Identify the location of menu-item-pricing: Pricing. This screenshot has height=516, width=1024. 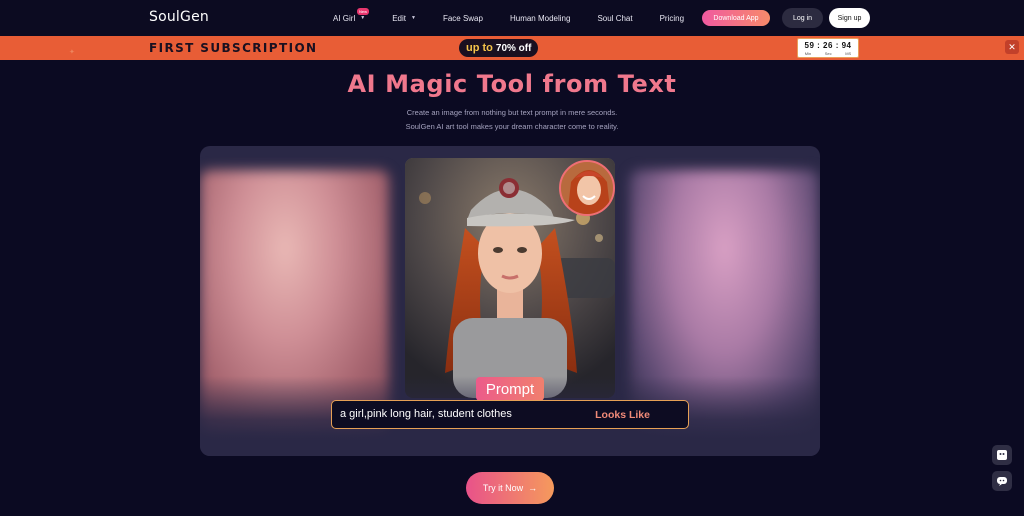
(672, 18).